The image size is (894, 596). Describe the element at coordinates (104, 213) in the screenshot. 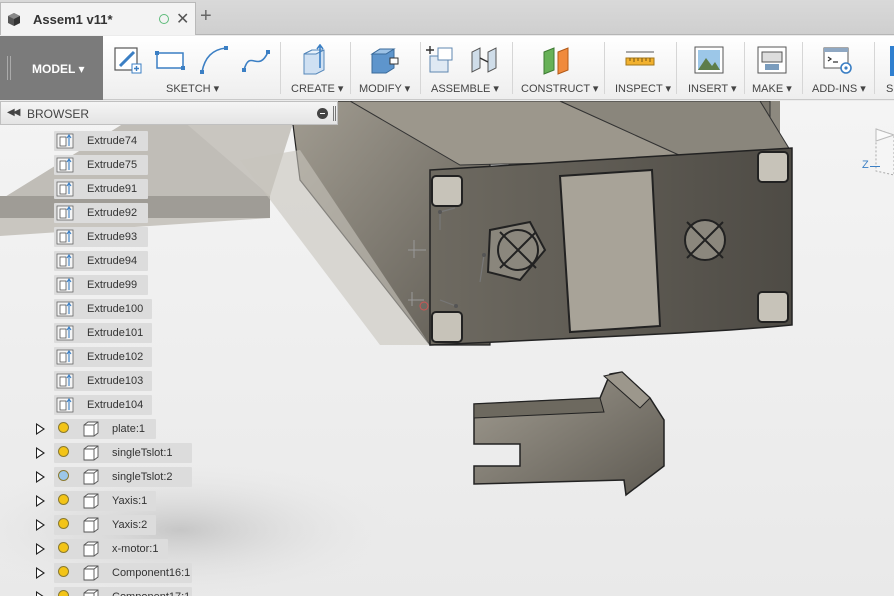

I see `browser-body-row: Extrude92` at that location.